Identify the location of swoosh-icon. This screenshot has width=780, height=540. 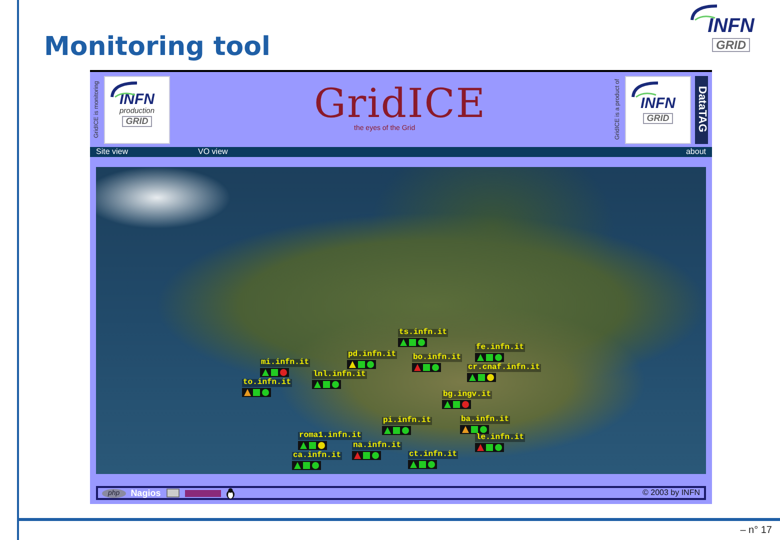
(645, 89).